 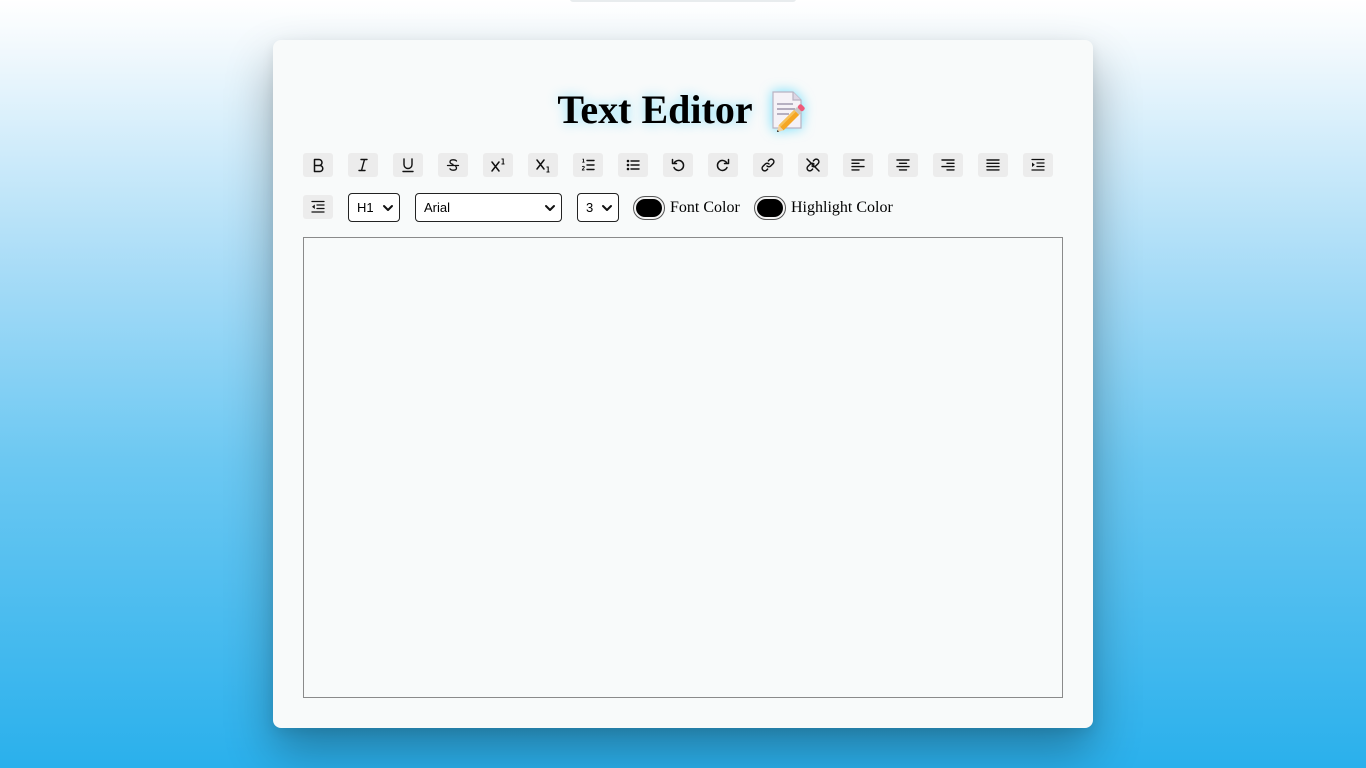 I want to click on ordered-list-button, so click(x=588, y=165).